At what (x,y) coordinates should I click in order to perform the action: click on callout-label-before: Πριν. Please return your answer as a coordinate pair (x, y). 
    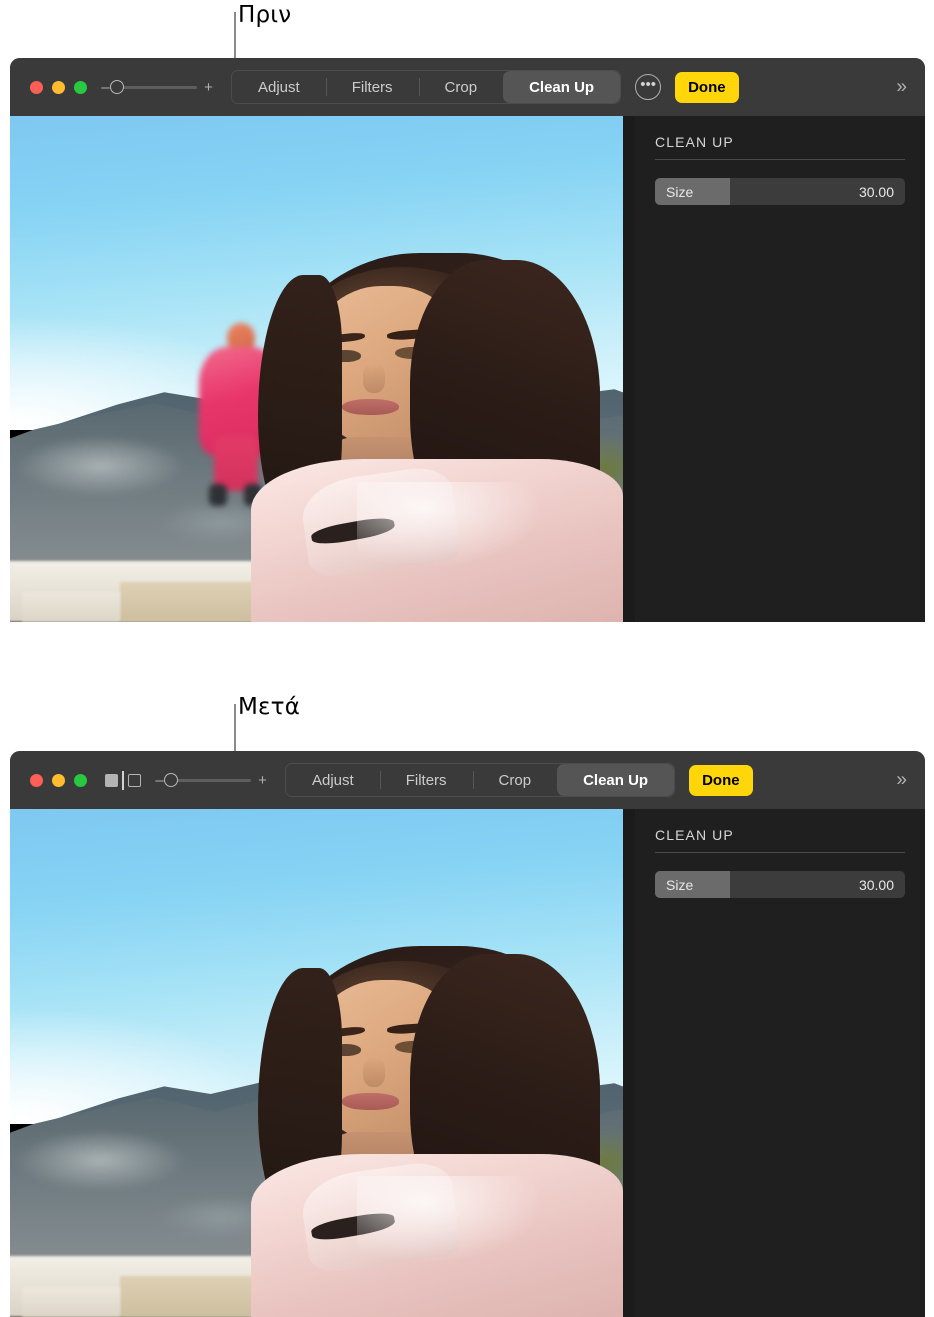
    Looking at the image, I should click on (265, 15).